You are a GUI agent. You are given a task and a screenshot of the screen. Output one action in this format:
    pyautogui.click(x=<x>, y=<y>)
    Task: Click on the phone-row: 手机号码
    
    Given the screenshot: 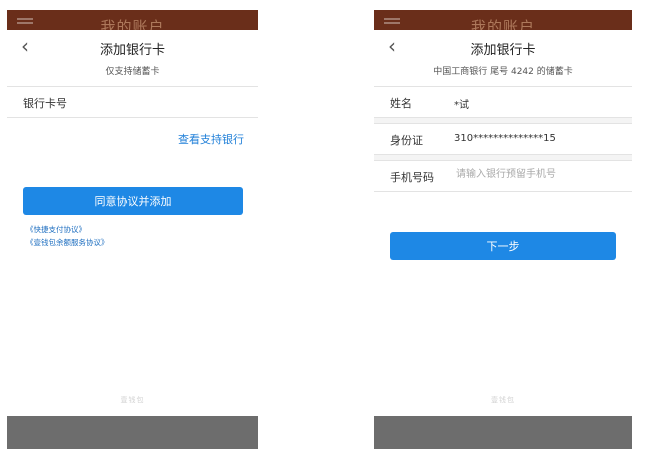 What is the action you would take?
    pyautogui.click(x=503, y=176)
    